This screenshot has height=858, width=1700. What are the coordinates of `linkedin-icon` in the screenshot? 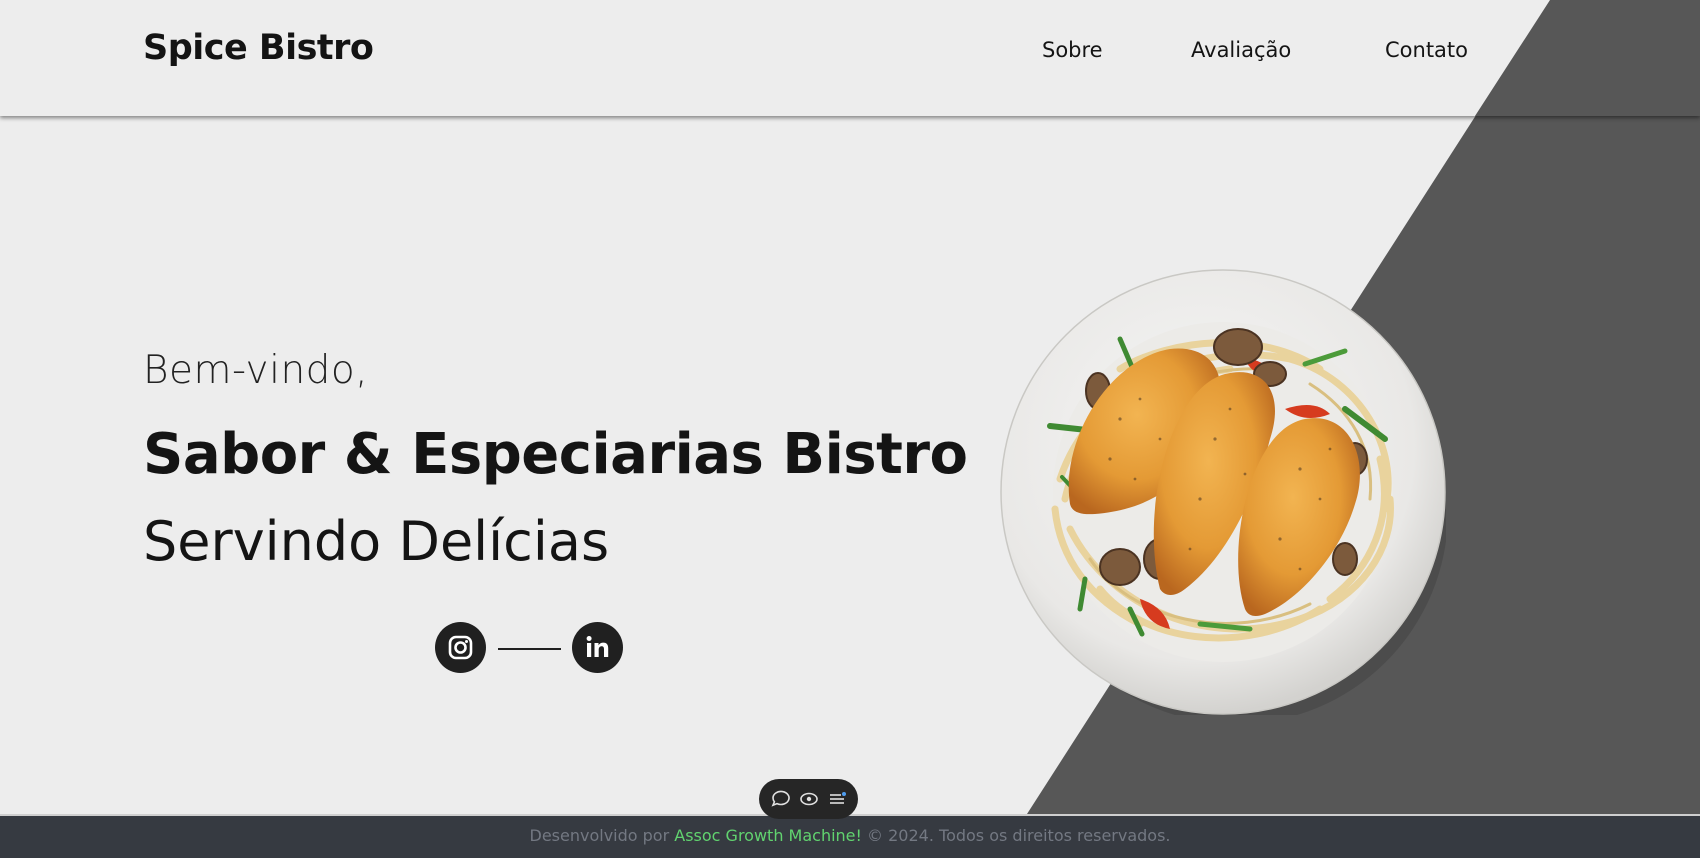 It's located at (597, 646).